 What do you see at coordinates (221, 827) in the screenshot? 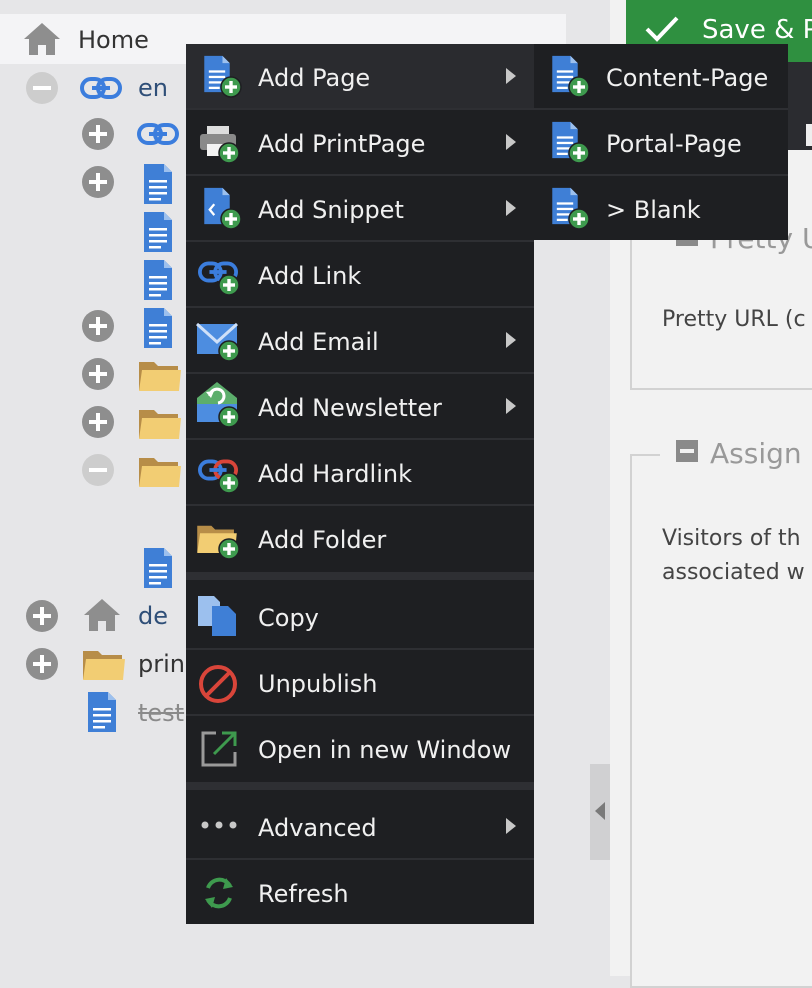
I see `more-icon` at bounding box center [221, 827].